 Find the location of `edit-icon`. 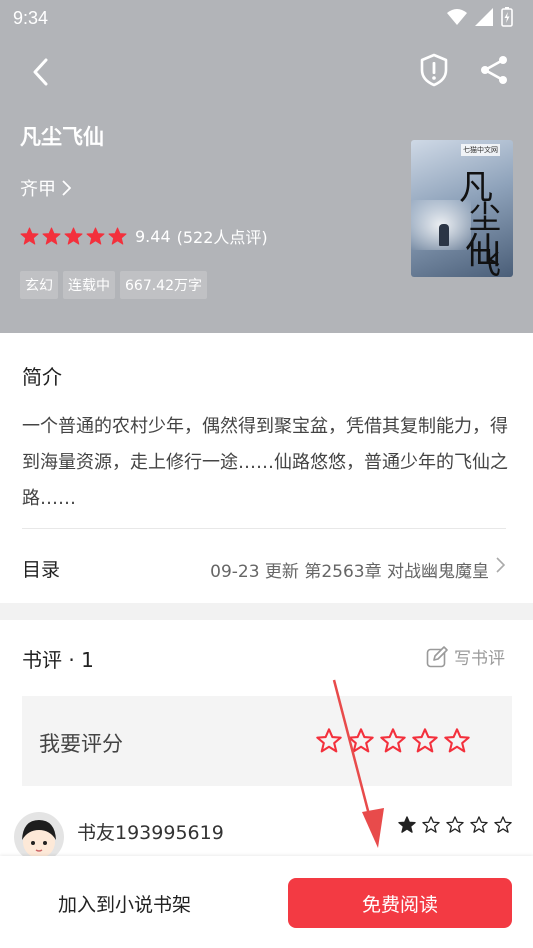

edit-icon is located at coordinates (437, 656).